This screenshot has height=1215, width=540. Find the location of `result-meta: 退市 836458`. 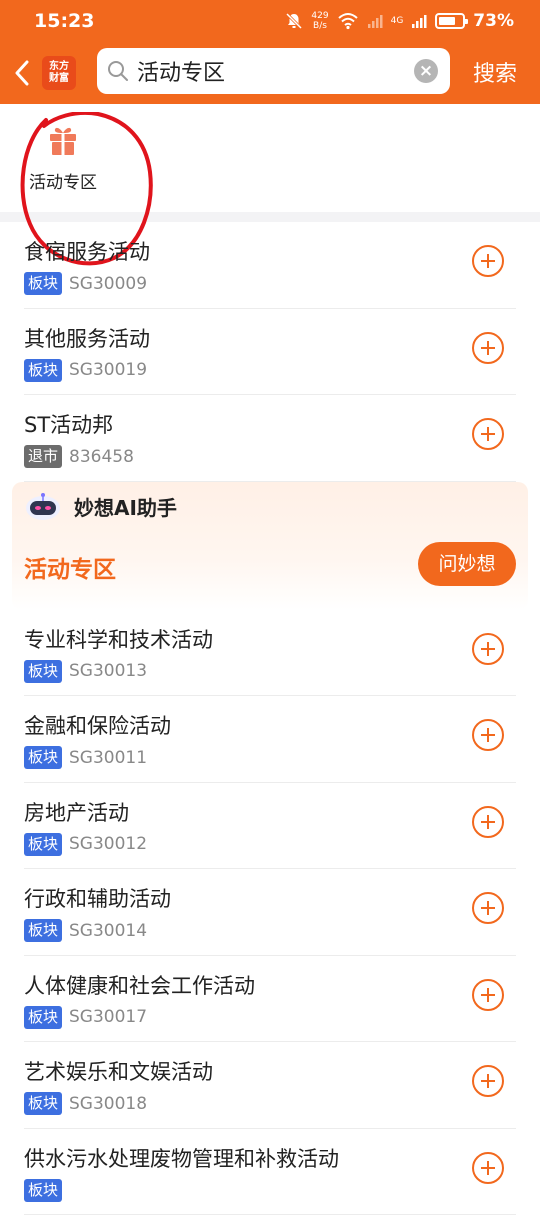

result-meta: 退市 836458 is located at coordinates (79, 456).